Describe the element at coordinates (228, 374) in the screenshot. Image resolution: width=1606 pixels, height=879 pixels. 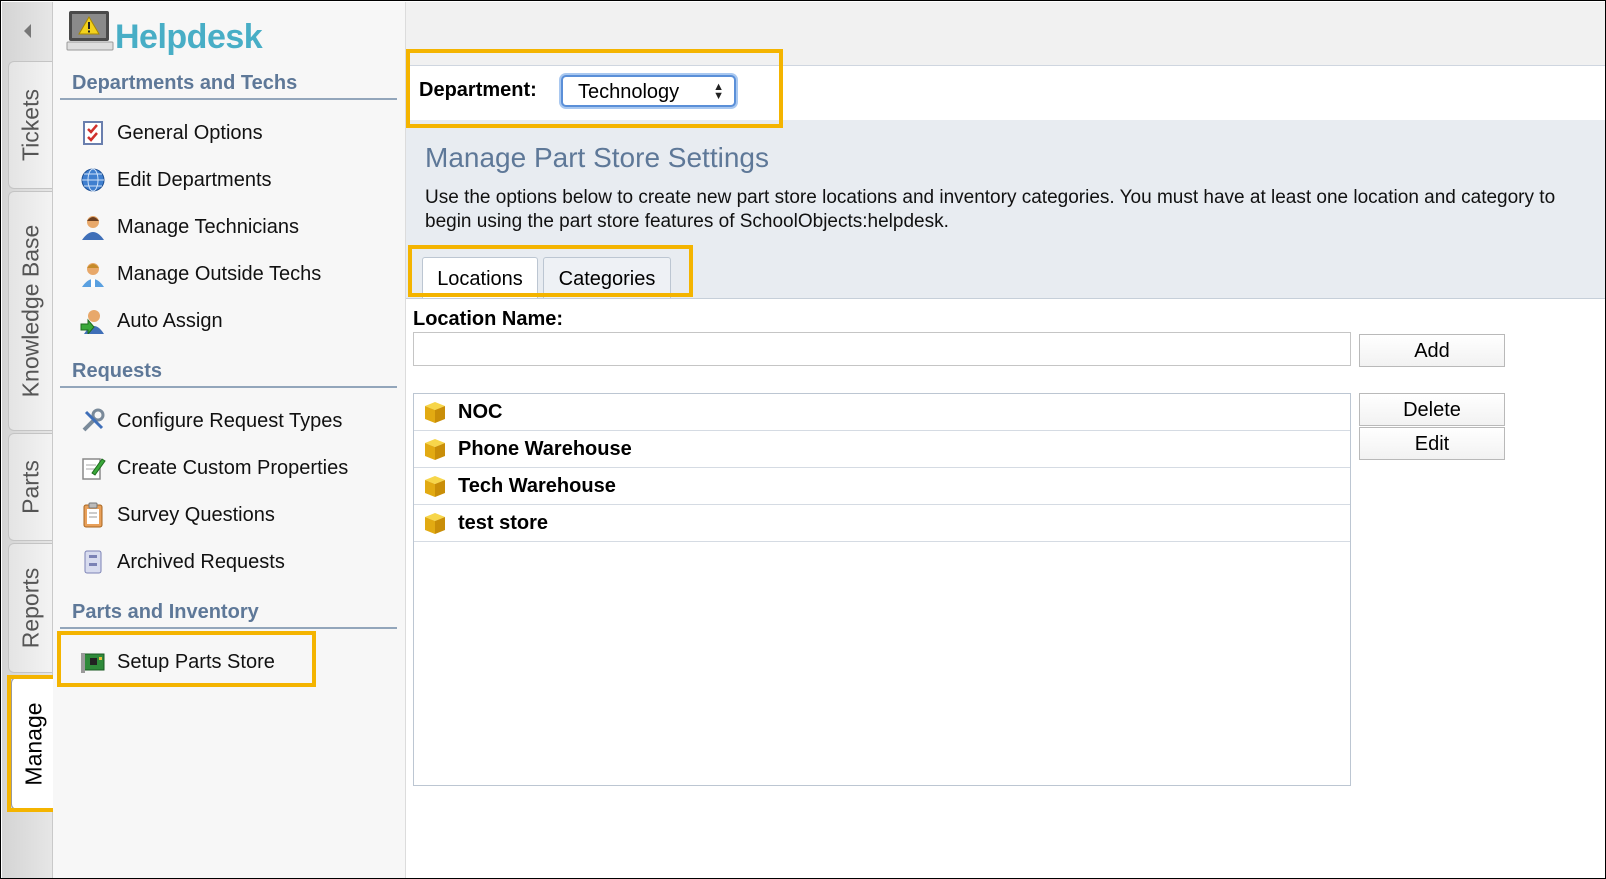
I see `section-requests: Requests` at that location.